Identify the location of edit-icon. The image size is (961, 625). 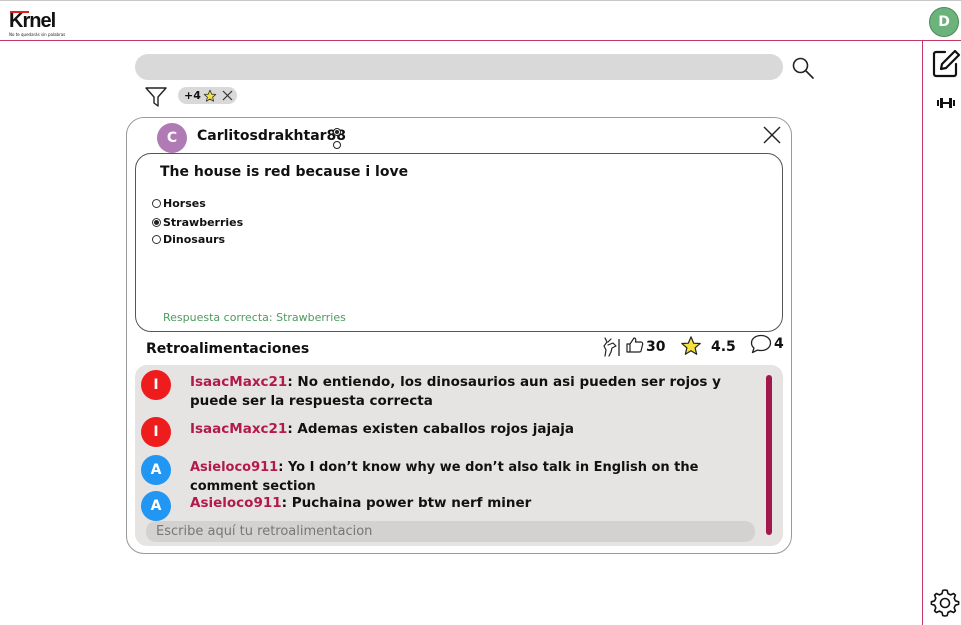
(946, 64).